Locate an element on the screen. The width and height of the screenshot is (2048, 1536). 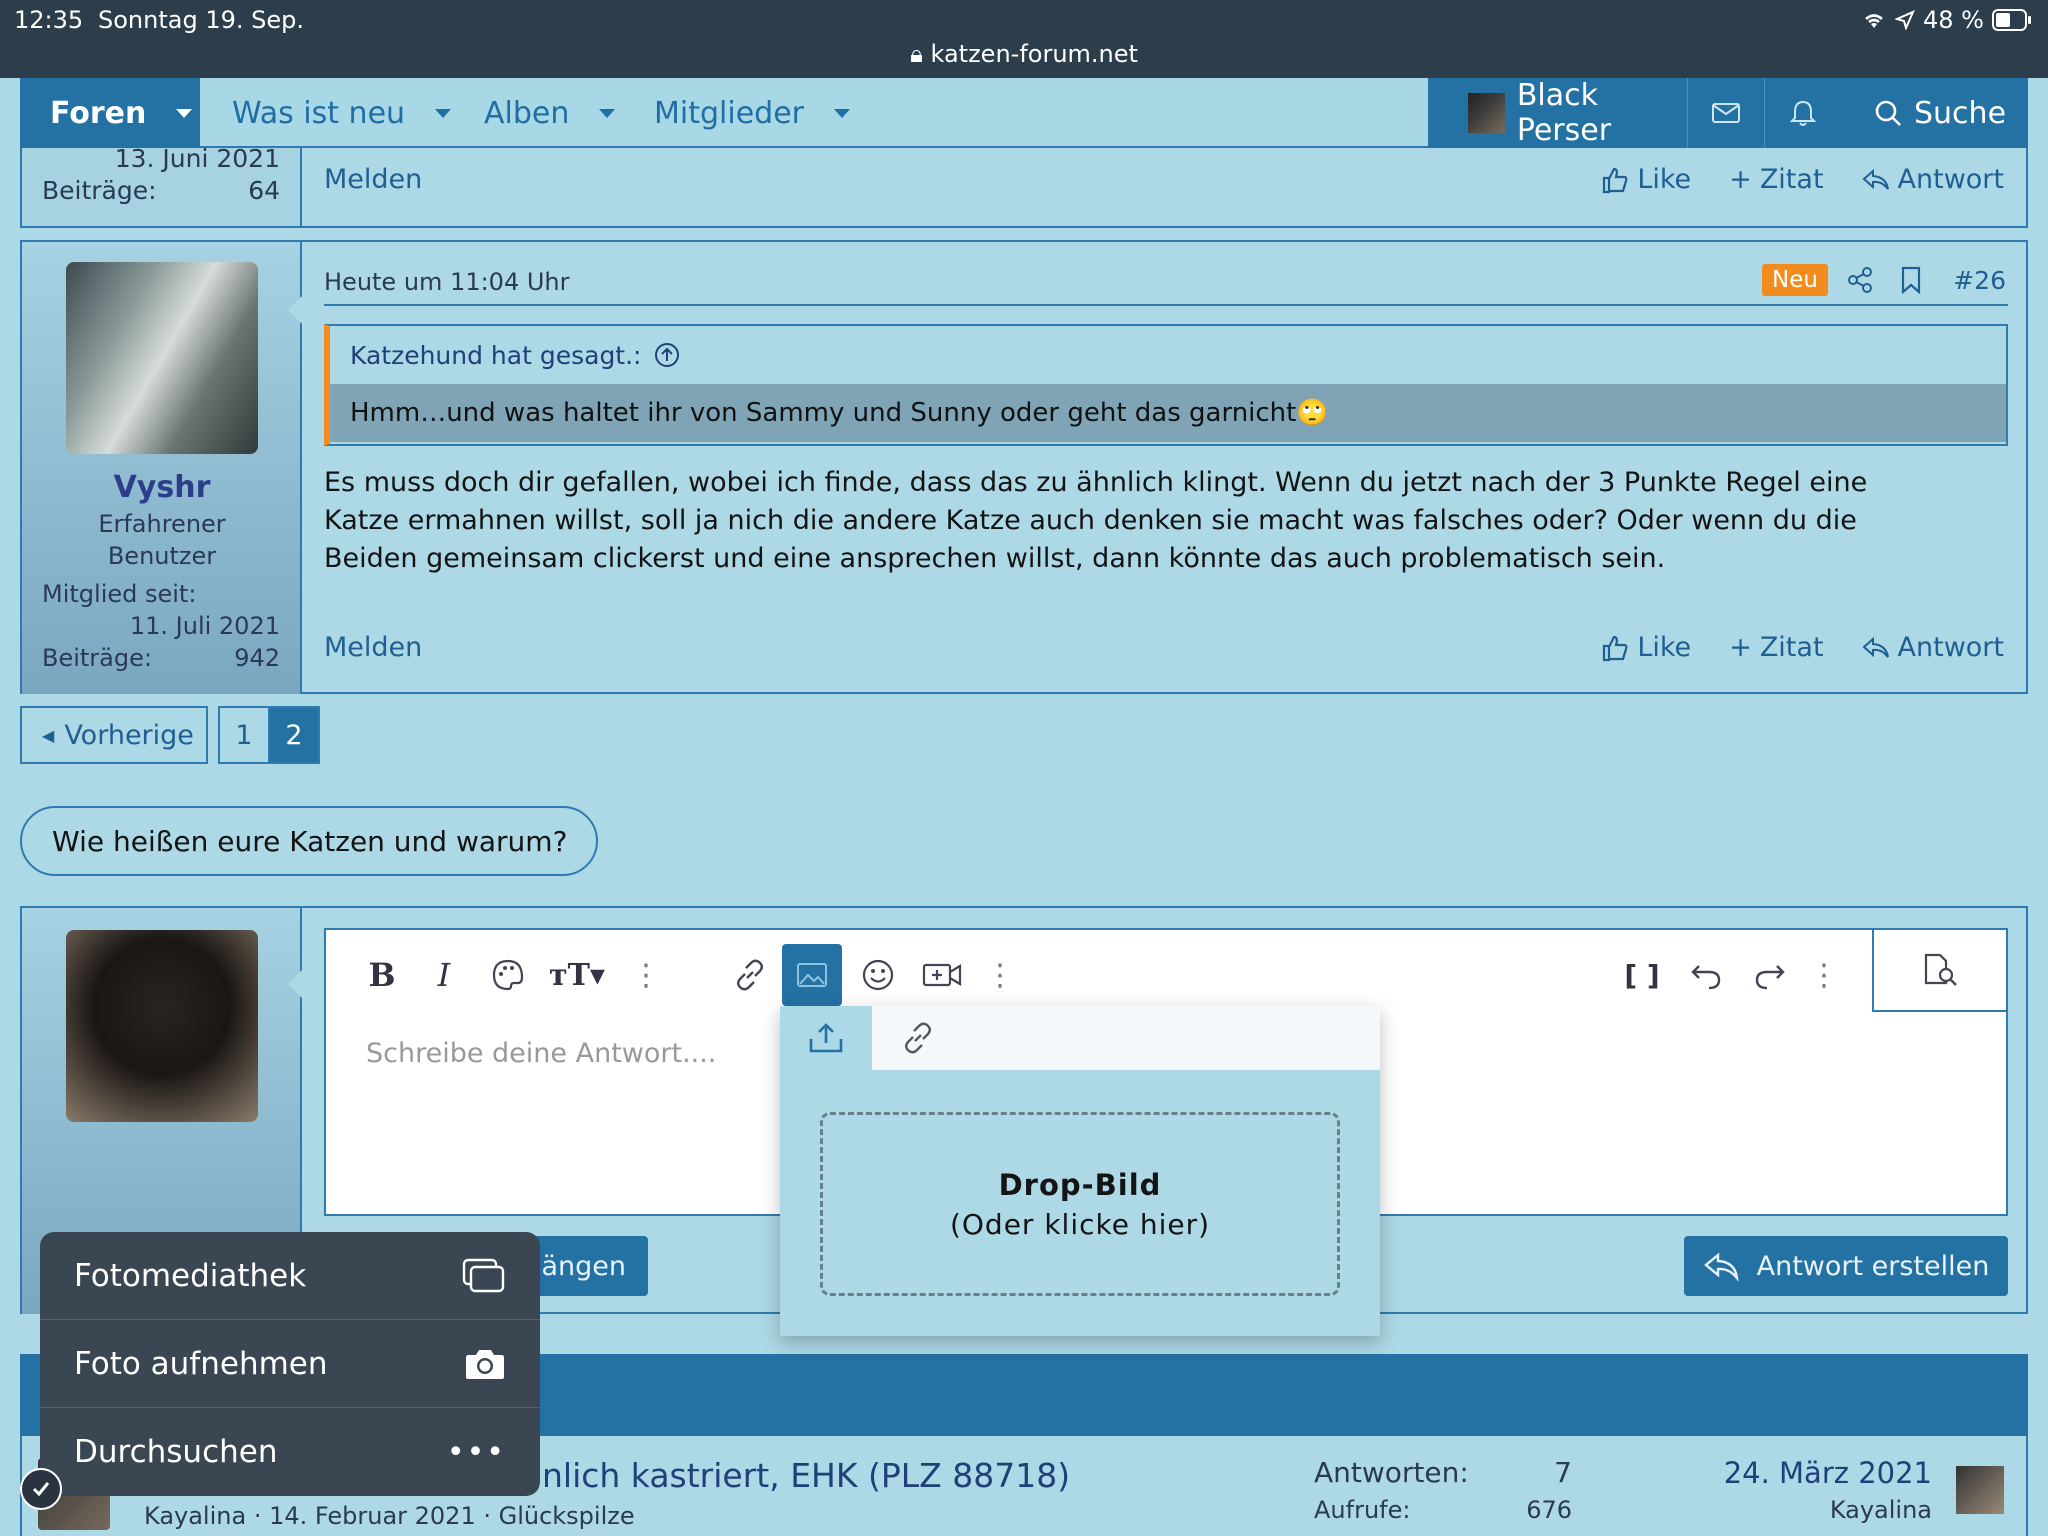
preview-icon is located at coordinates (1941, 970).